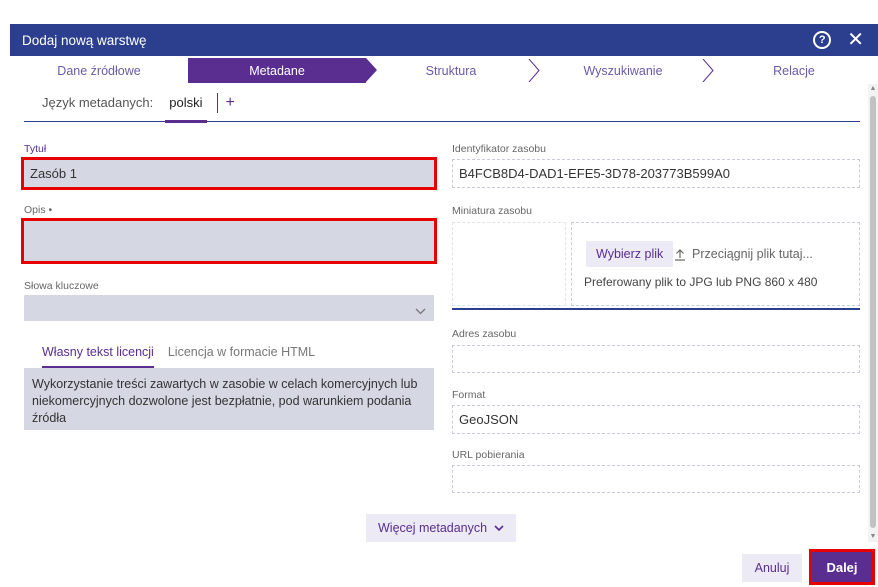 Image resolution: width=878 pixels, height=587 pixels. What do you see at coordinates (444, 40) in the screenshot?
I see `dialog-titlebar: Dodaj nową warstwę ? ✕` at bounding box center [444, 40].